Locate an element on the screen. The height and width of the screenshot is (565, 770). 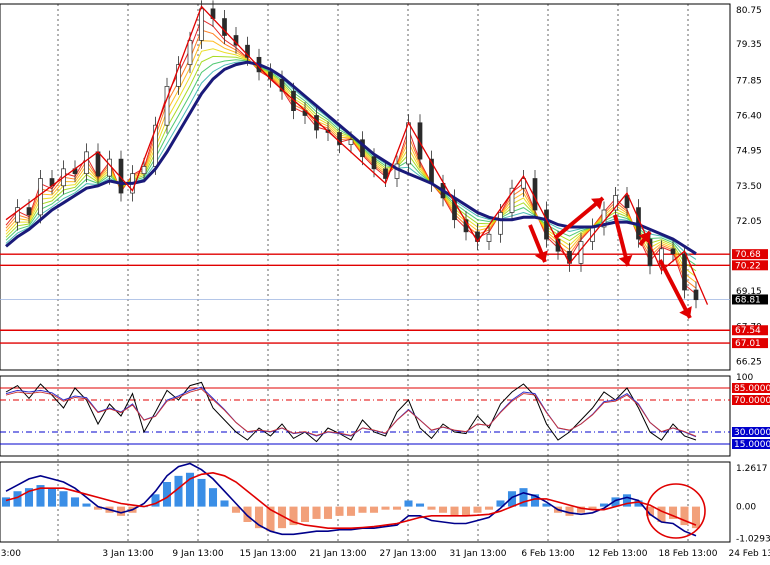
price-tick-label: 72.05 is located at coordinates (749, 222).